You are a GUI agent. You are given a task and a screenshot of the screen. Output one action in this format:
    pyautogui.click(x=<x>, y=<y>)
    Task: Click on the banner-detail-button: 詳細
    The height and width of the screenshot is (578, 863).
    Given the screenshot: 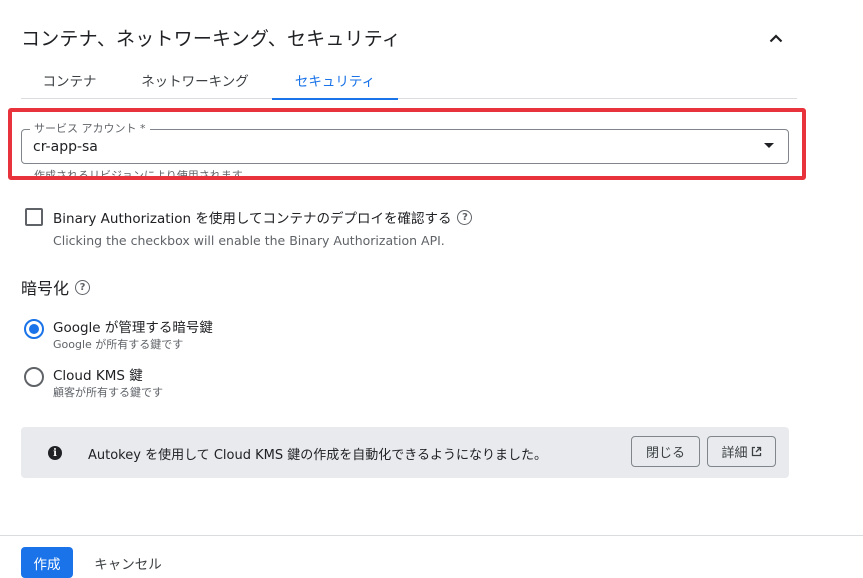 What is the action you would take?
    pyautogui.click(x=741, y=451)
    